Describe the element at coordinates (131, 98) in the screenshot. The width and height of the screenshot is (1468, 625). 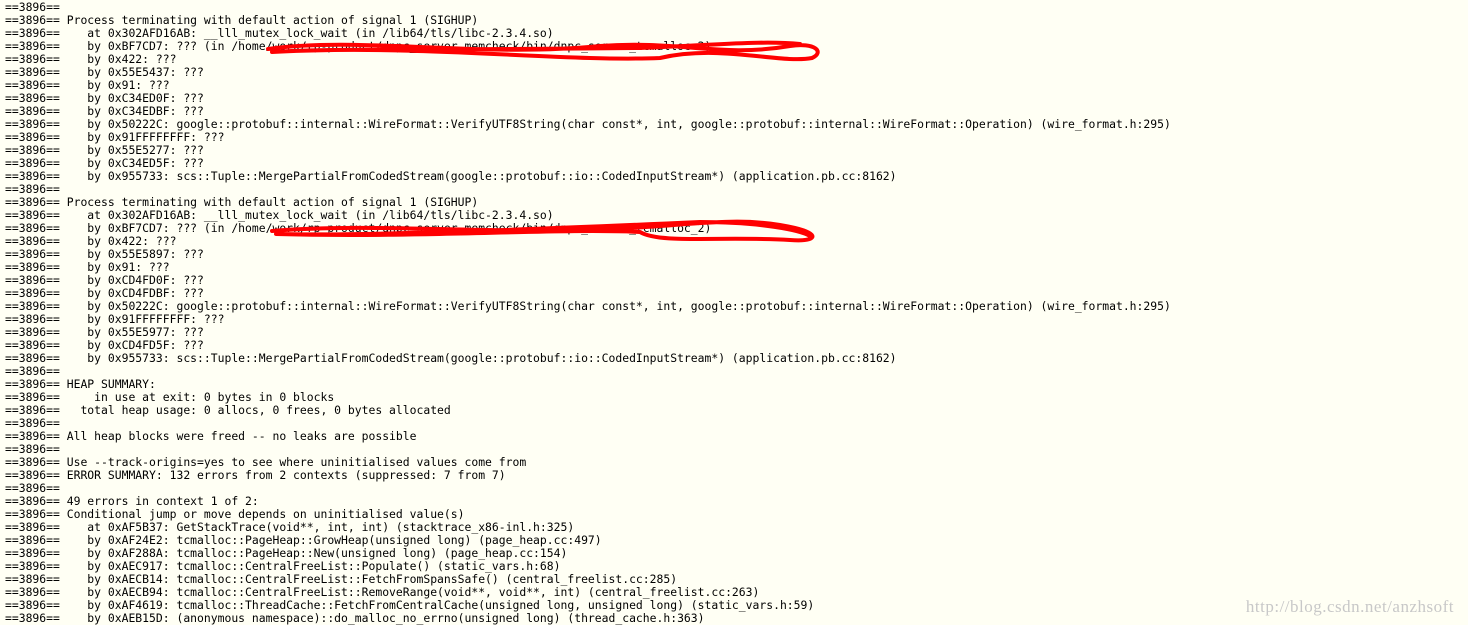
I see `log-text: by 0xC34ED0F: ???` at that location.